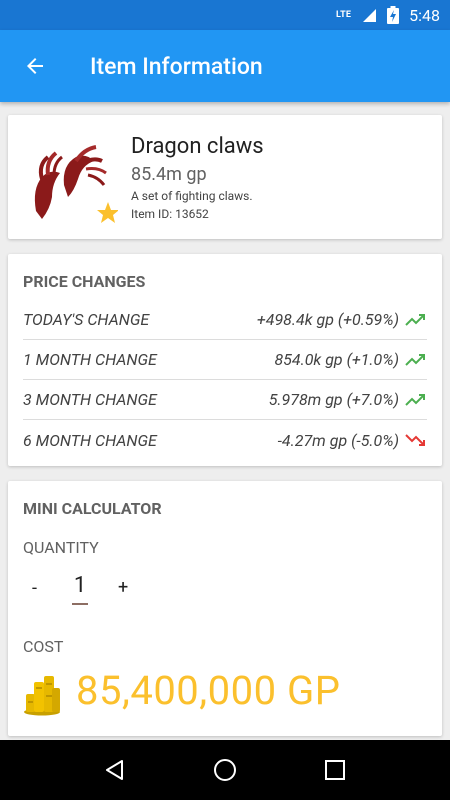 This screenshot has height=800, width=450. What do you see at coordinates (225, 15) in the screenshot?
I see `status-bar: LTE 5:48` at bounding box center [225, 15].